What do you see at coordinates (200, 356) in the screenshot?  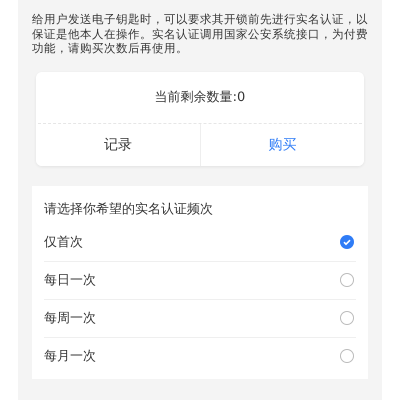 I see `frequency-option: 每月一次` at bounding box center [200, 356].